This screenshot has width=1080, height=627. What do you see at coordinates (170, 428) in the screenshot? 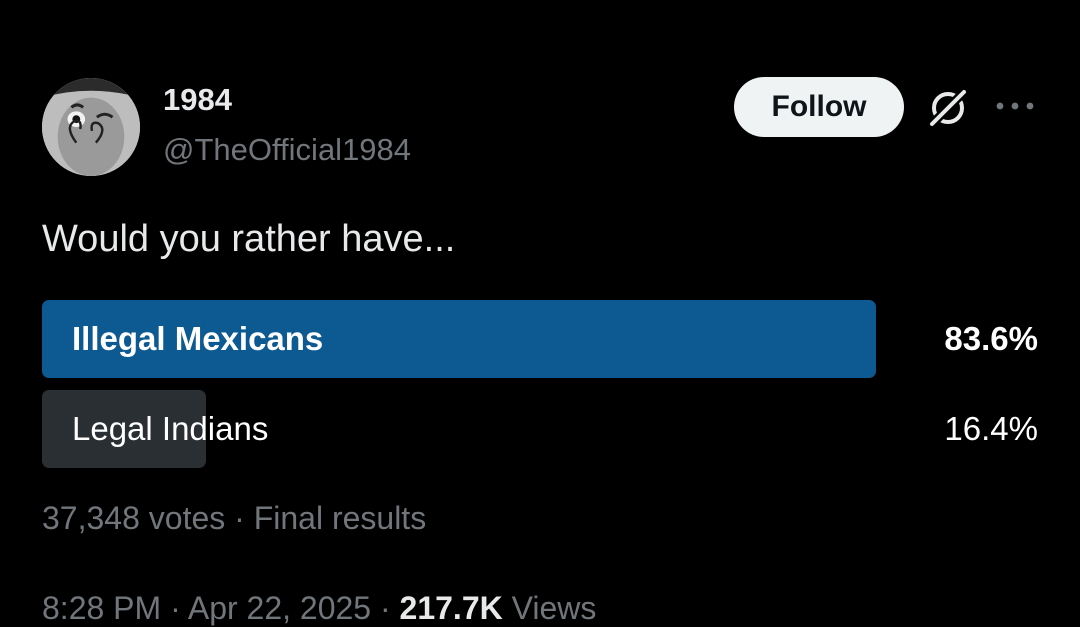
I see `poll-option-label: Legal Indians` at bounding box center [170, 428].